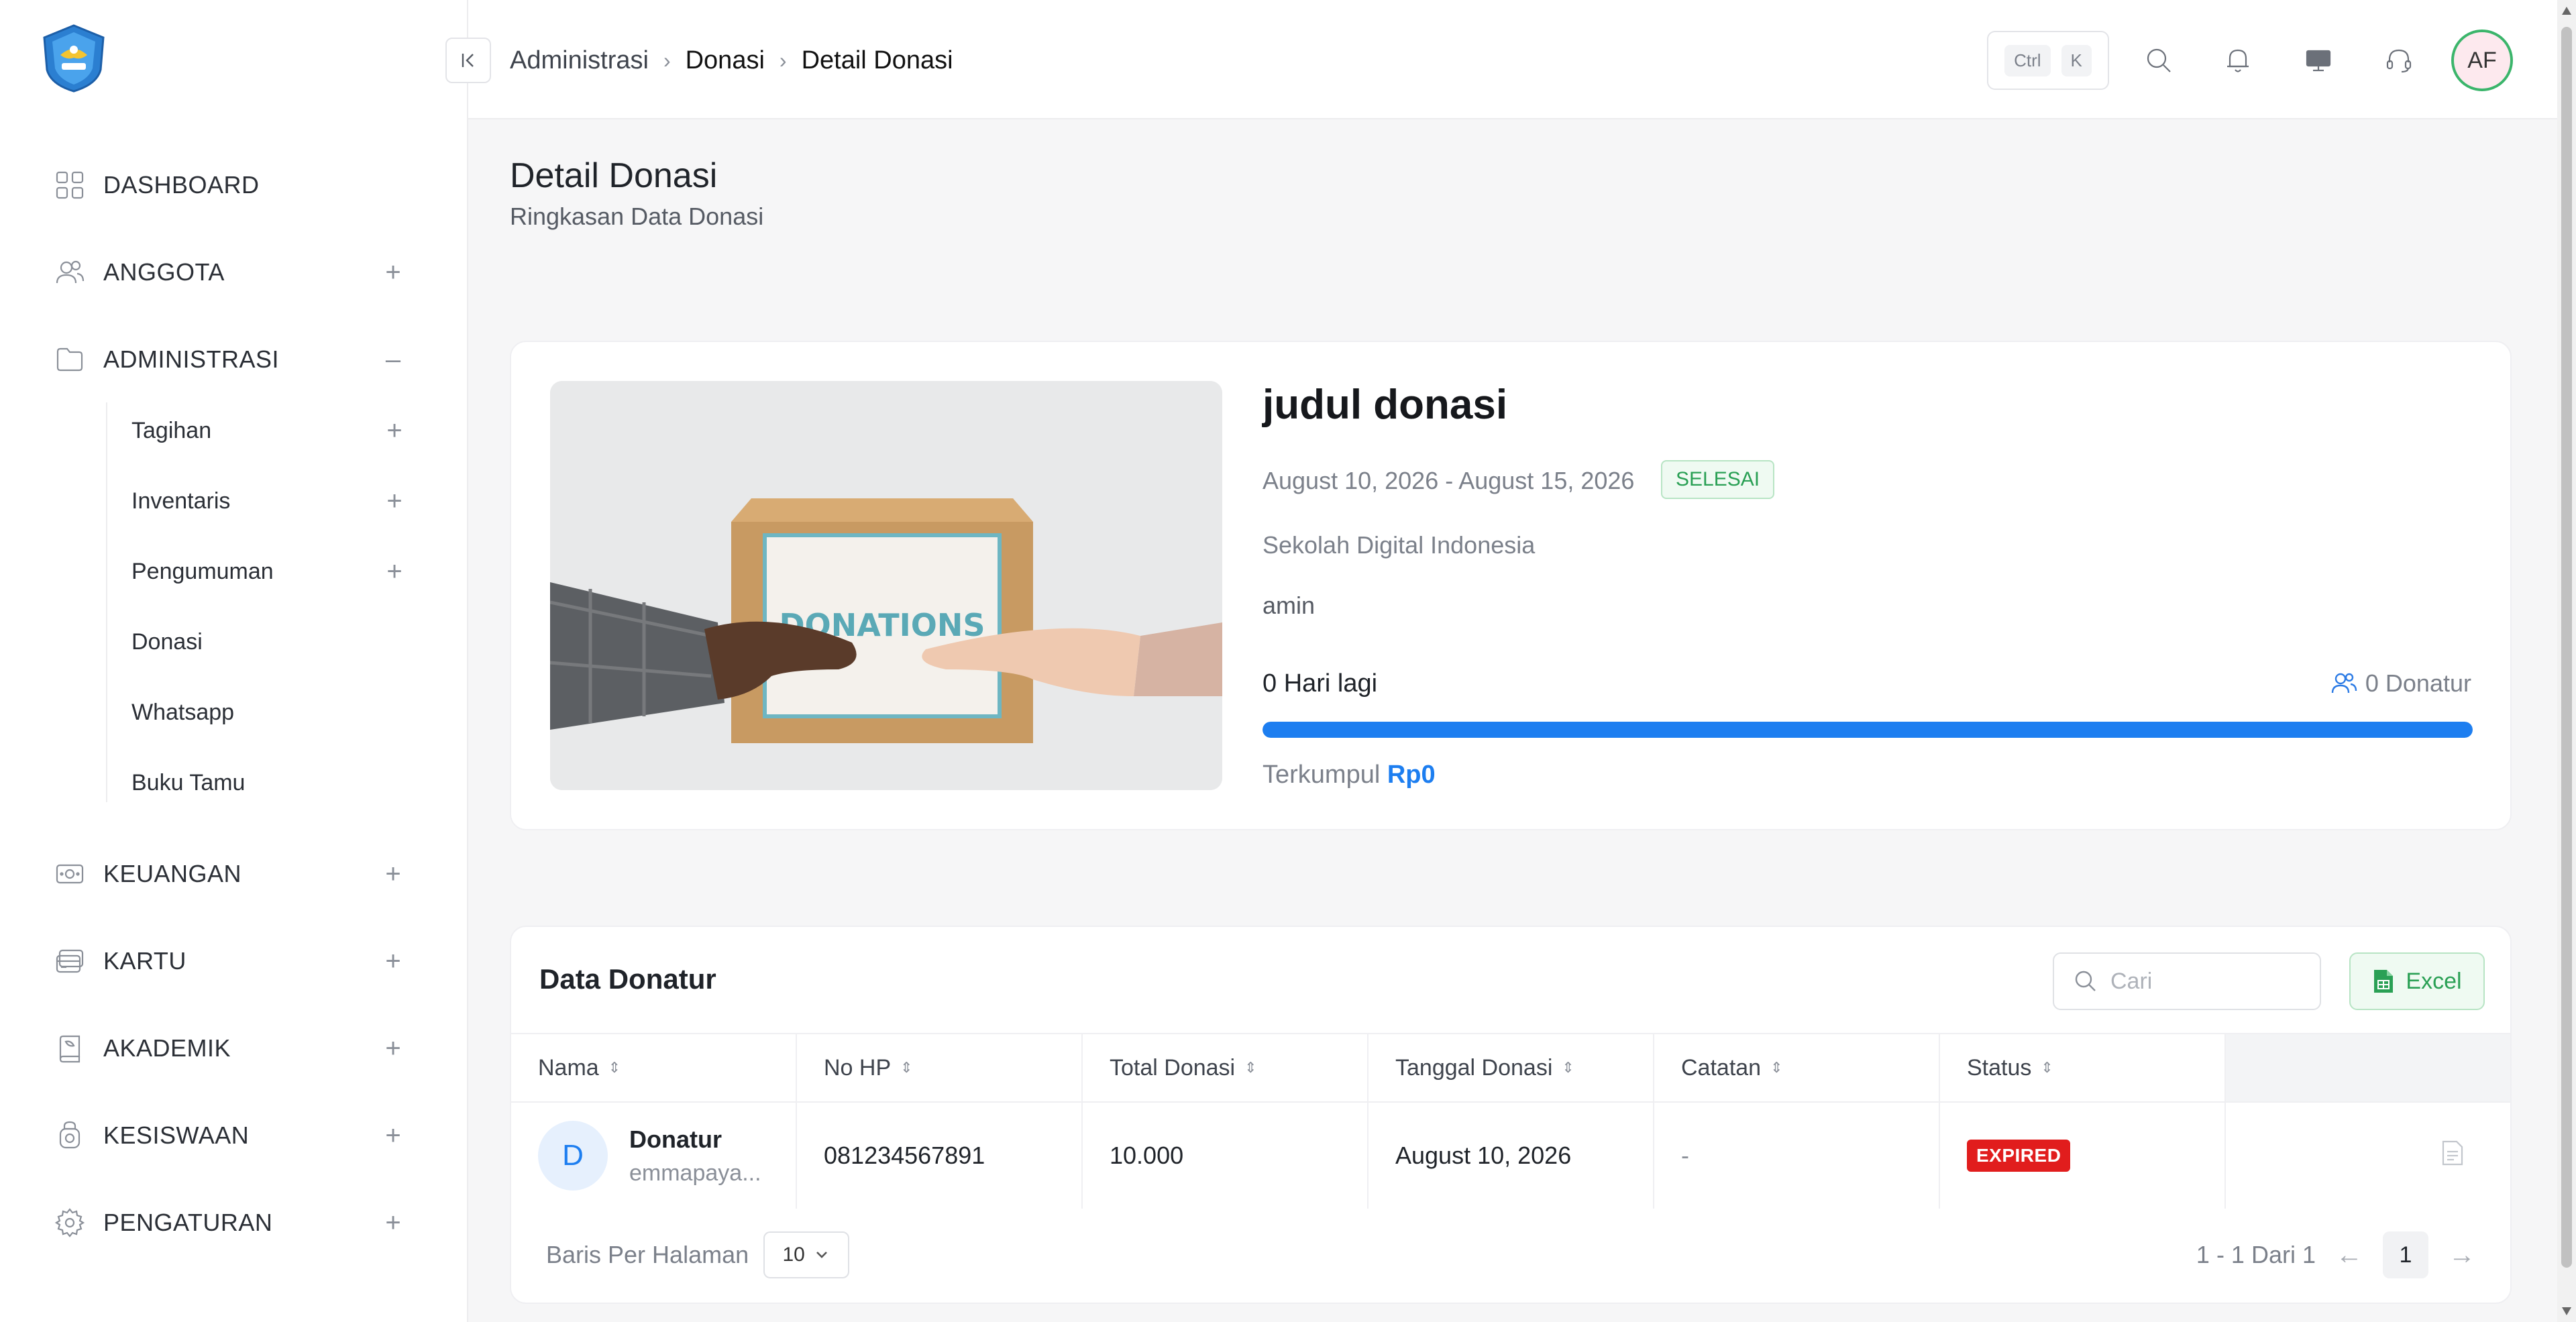 The height and width of the screenshot is (1322, 2576). Describe the element at coordinates (637, 216) in the screenshot. I see `page-subtitle: Ringkasan Data Donasi` at that location.